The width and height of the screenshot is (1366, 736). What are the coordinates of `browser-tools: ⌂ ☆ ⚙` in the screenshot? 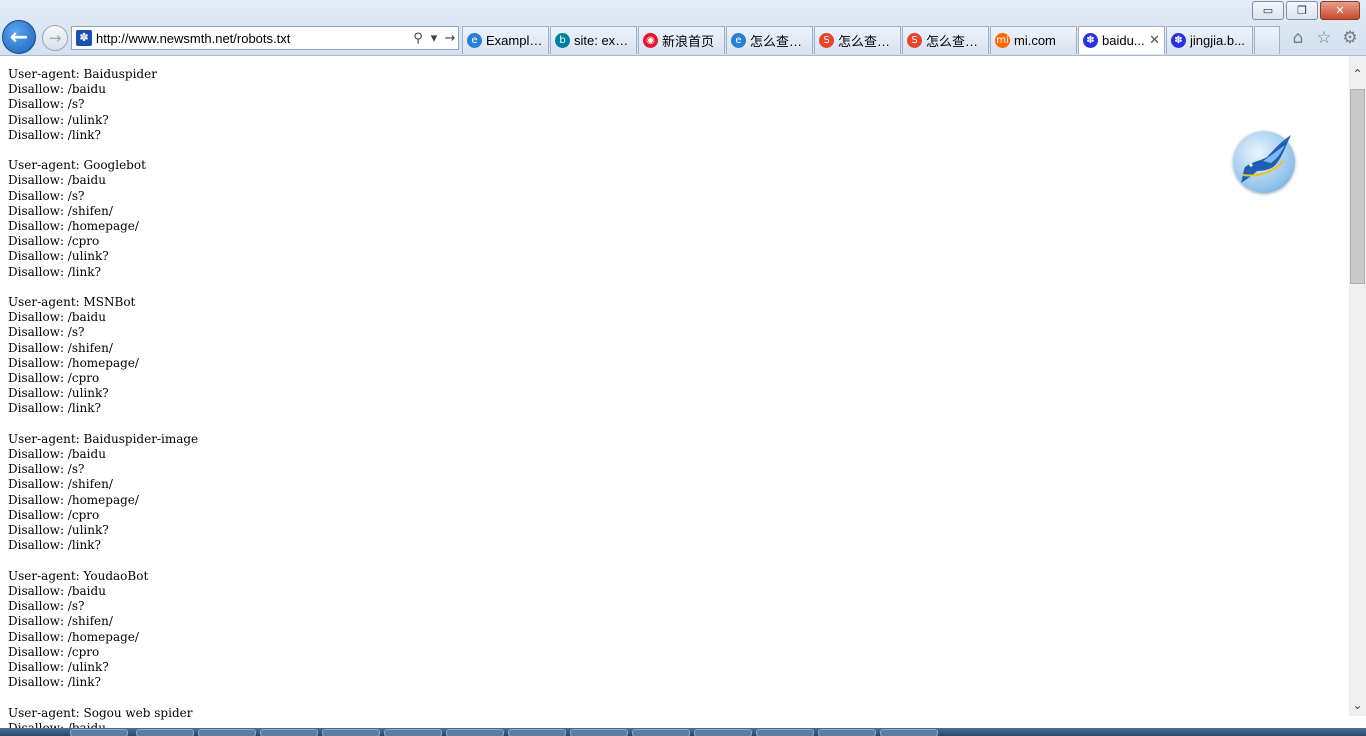 It's located at (1324, 38).